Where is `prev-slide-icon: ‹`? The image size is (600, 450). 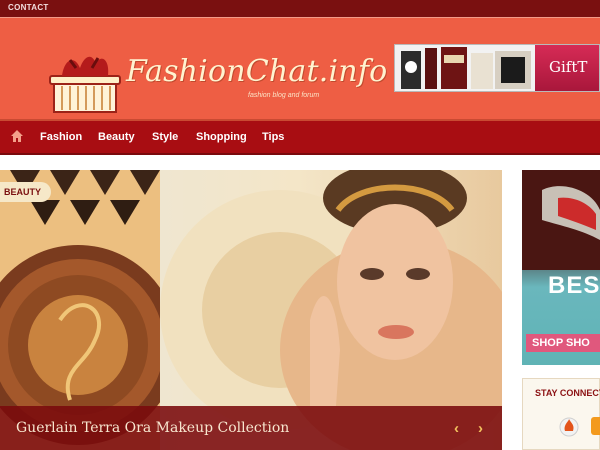
prev-slide-icon: ‹ is located at coordinates (456, 428).